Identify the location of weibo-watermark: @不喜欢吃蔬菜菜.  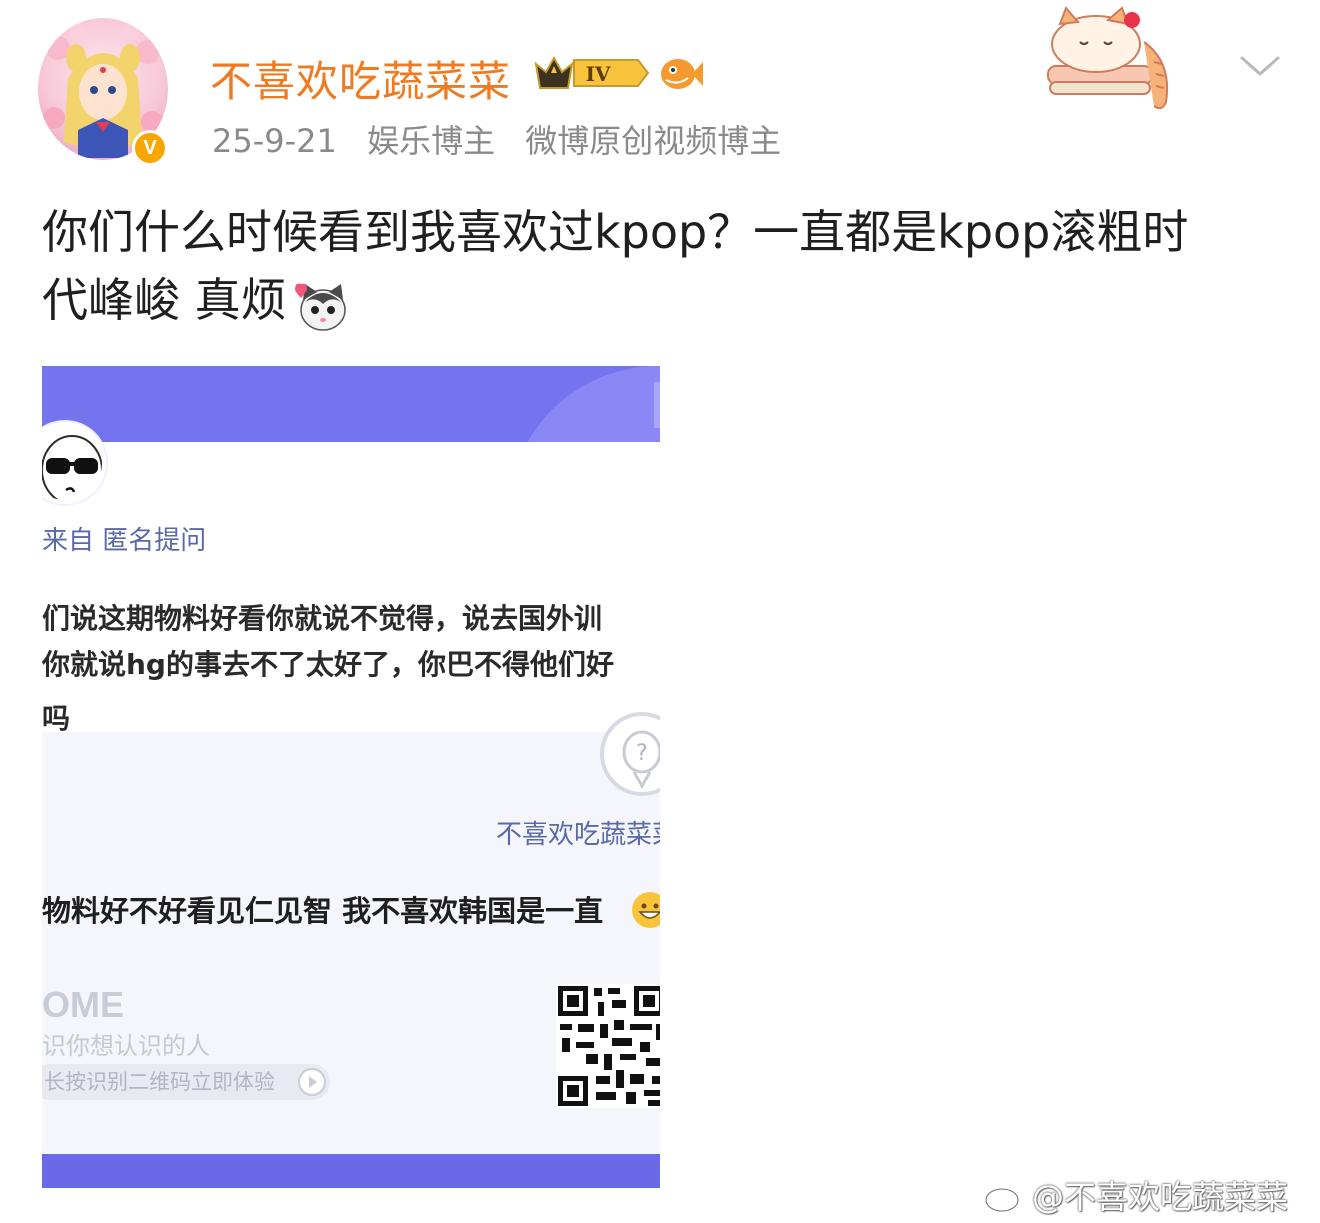
(1136, 1195).